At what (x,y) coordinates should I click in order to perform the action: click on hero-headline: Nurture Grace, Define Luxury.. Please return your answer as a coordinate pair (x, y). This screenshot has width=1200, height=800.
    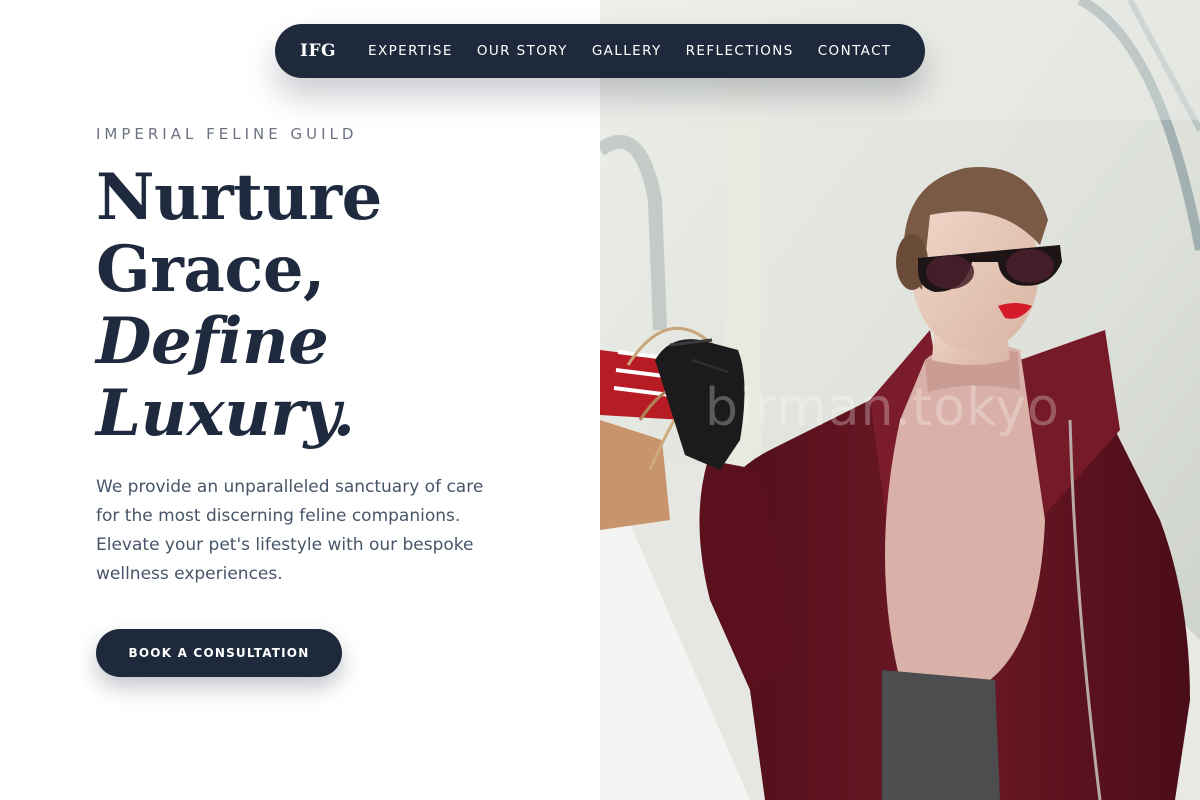
    Looking at the image, I should click on (336, 306).